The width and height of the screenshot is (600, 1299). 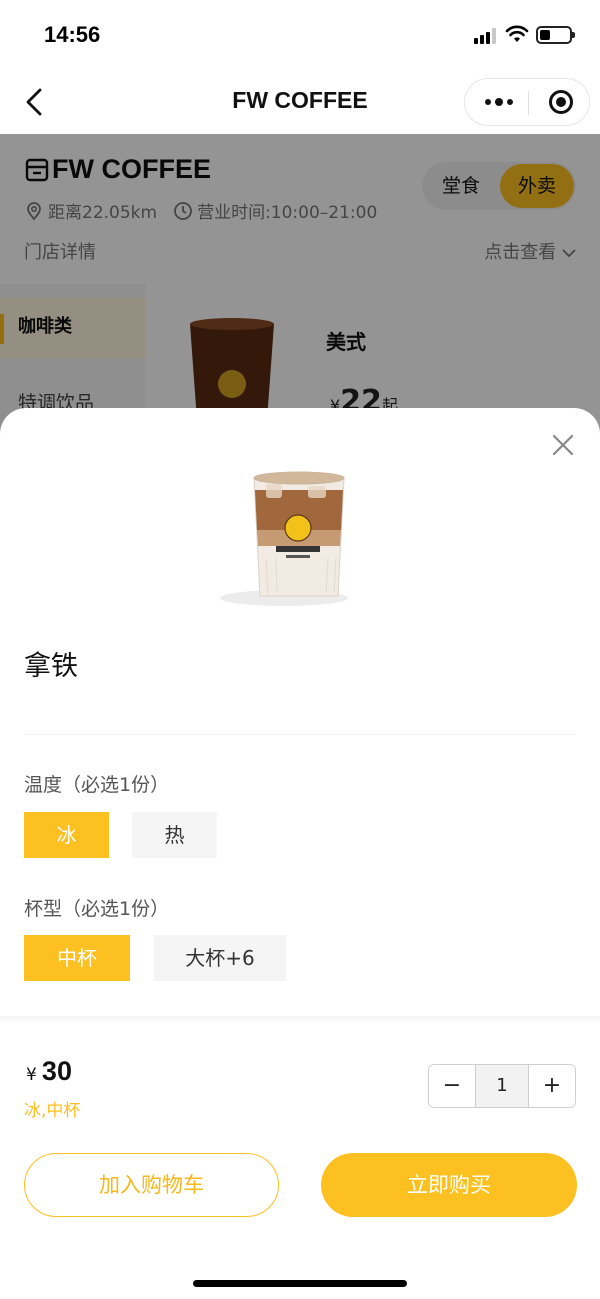 What do you see at coordinates (552, 1086) in the screenshot?
I see `increase-button: +` at bounding box center [552, 1086].